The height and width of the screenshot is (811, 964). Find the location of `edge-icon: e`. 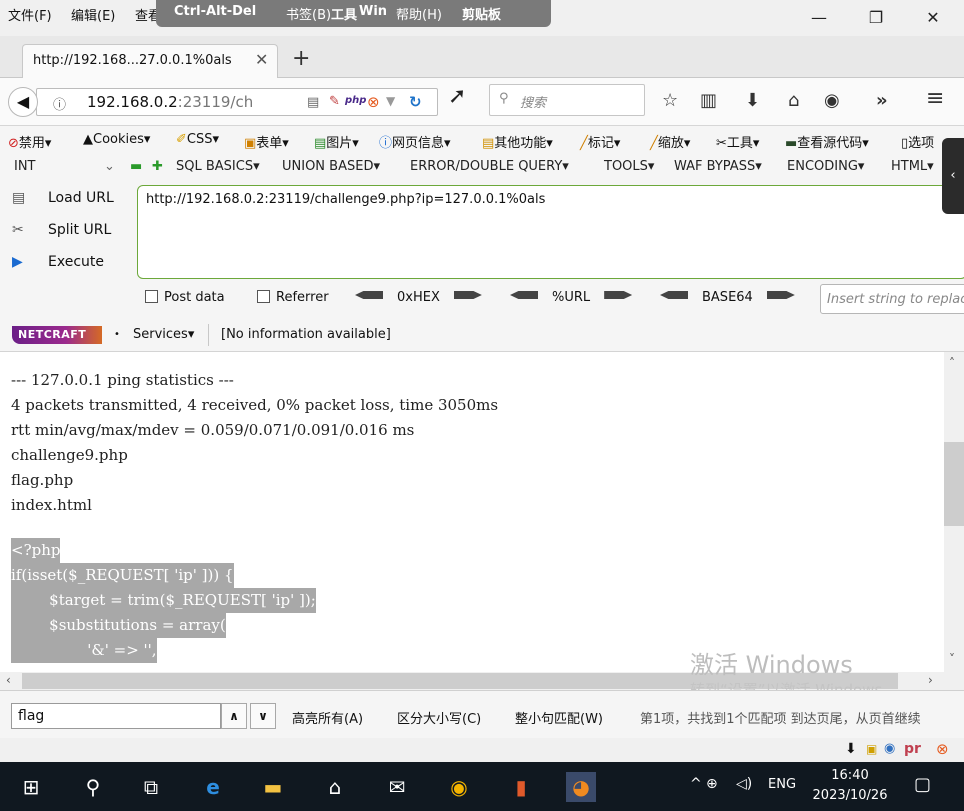

edge-icon: e is located at coordinates (213, 787).